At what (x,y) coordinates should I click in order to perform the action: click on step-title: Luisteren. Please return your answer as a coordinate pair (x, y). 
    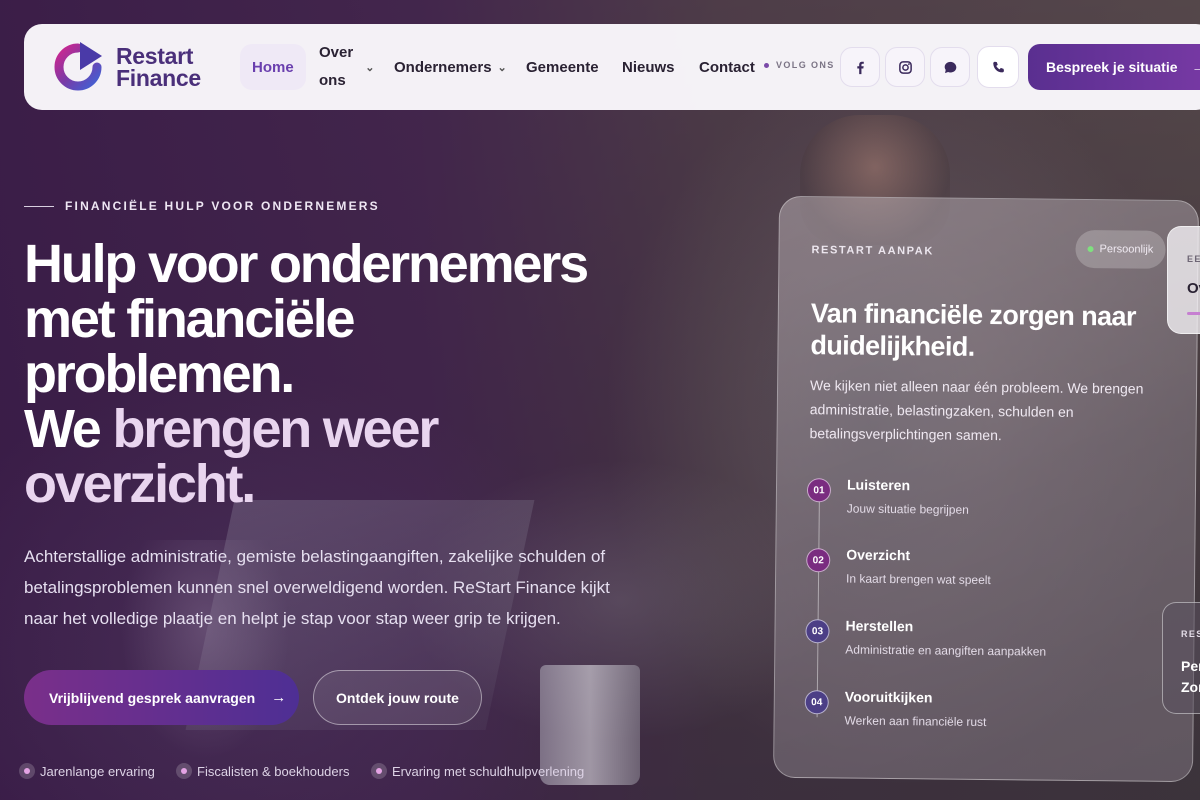
    Looking at the image, I should click on (878, 485).